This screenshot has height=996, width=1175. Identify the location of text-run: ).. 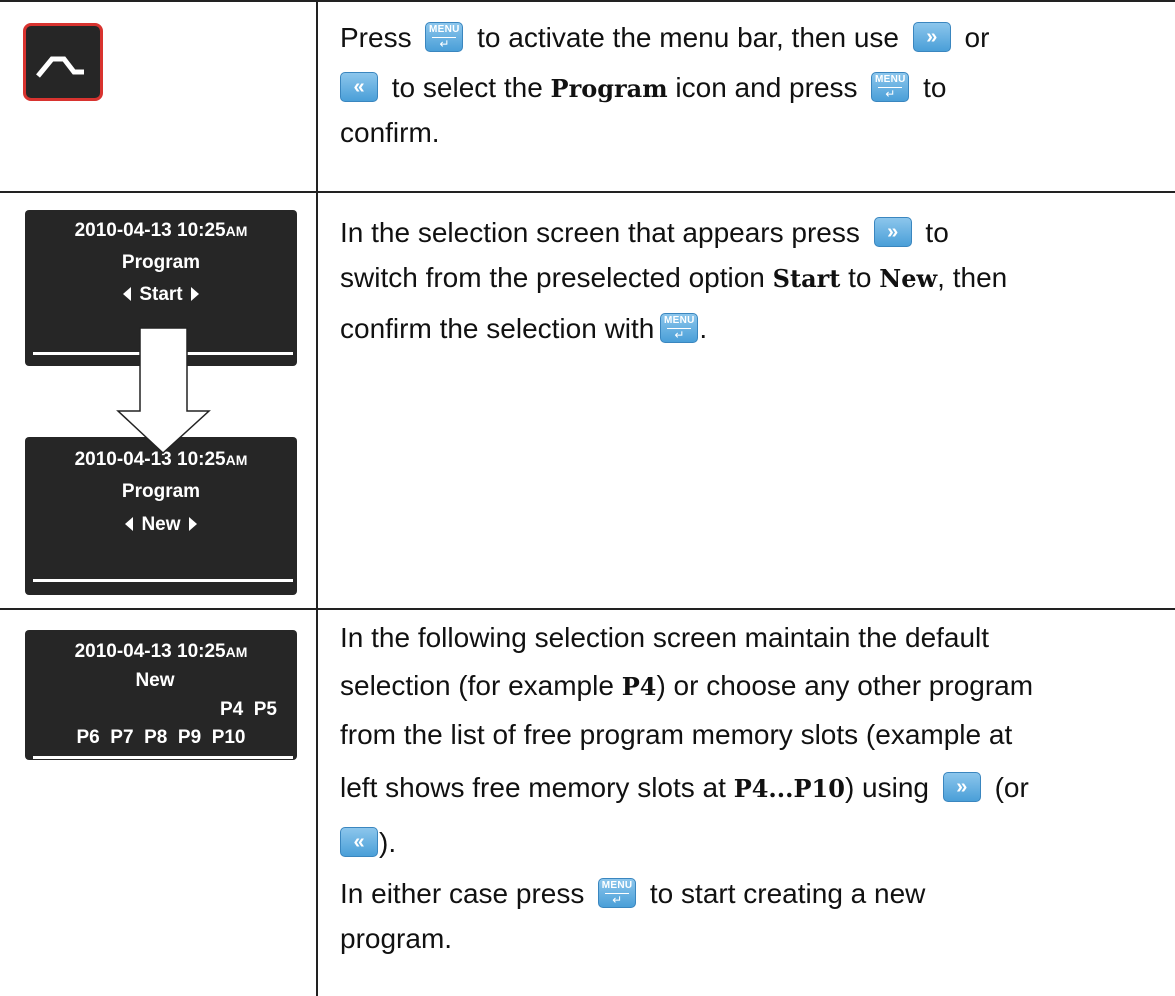
(388, 842).